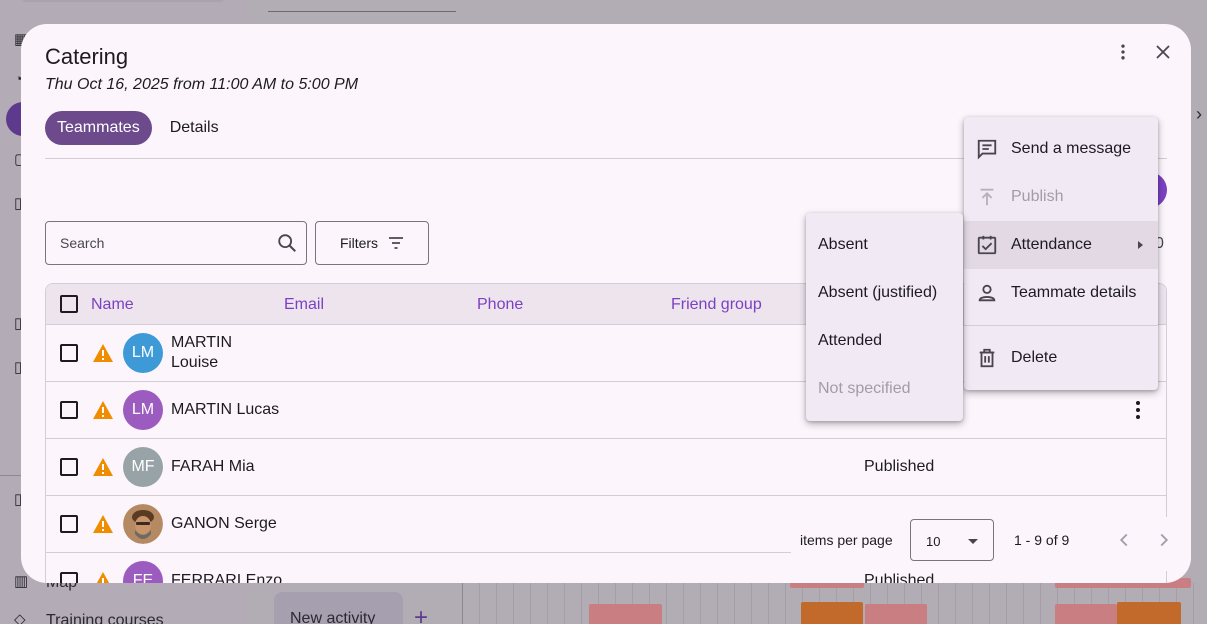  Describe the element at coordinates (304, 305) in the screenshot. I see `column-header-email: Email` at that location.